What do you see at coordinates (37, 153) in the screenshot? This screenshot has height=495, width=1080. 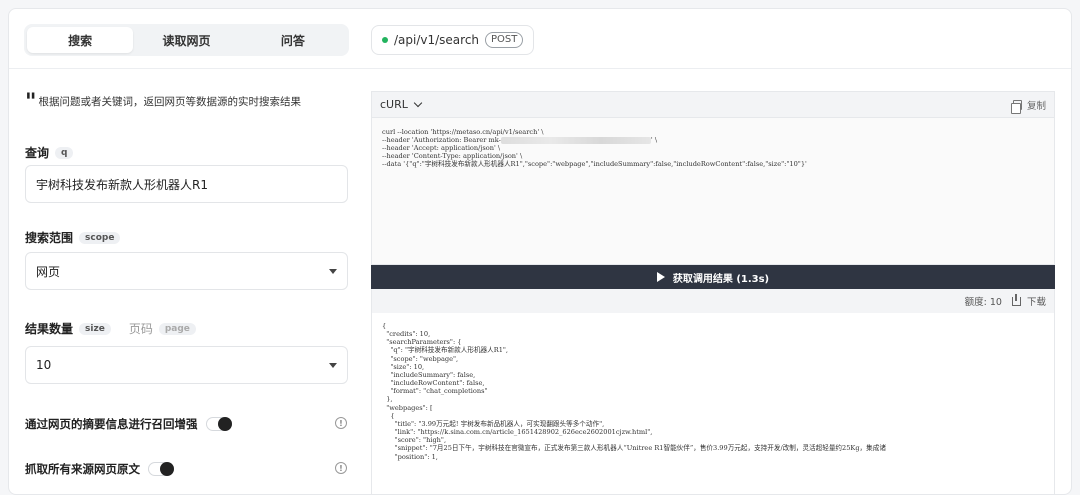 I see `query-label: 查询` at bounding box center [37, 153].